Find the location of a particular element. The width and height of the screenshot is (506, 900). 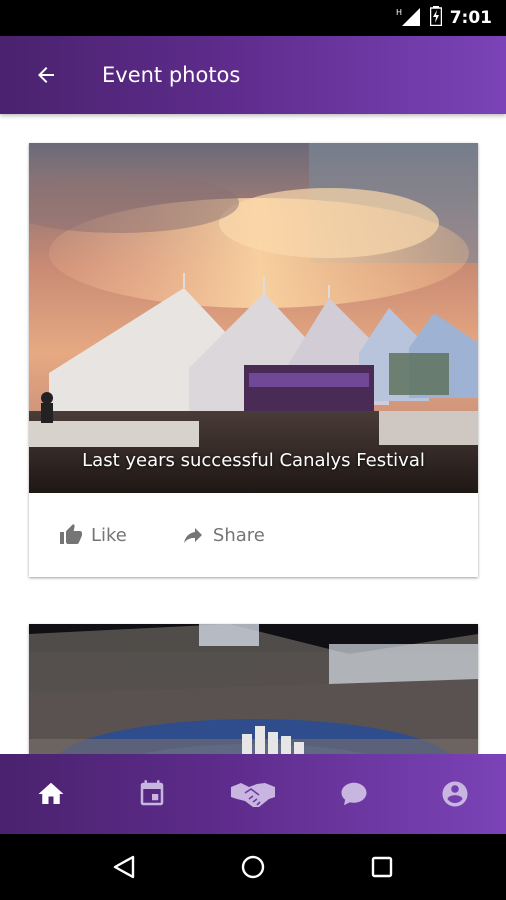

photo-card is located at coordinates (253, 689).